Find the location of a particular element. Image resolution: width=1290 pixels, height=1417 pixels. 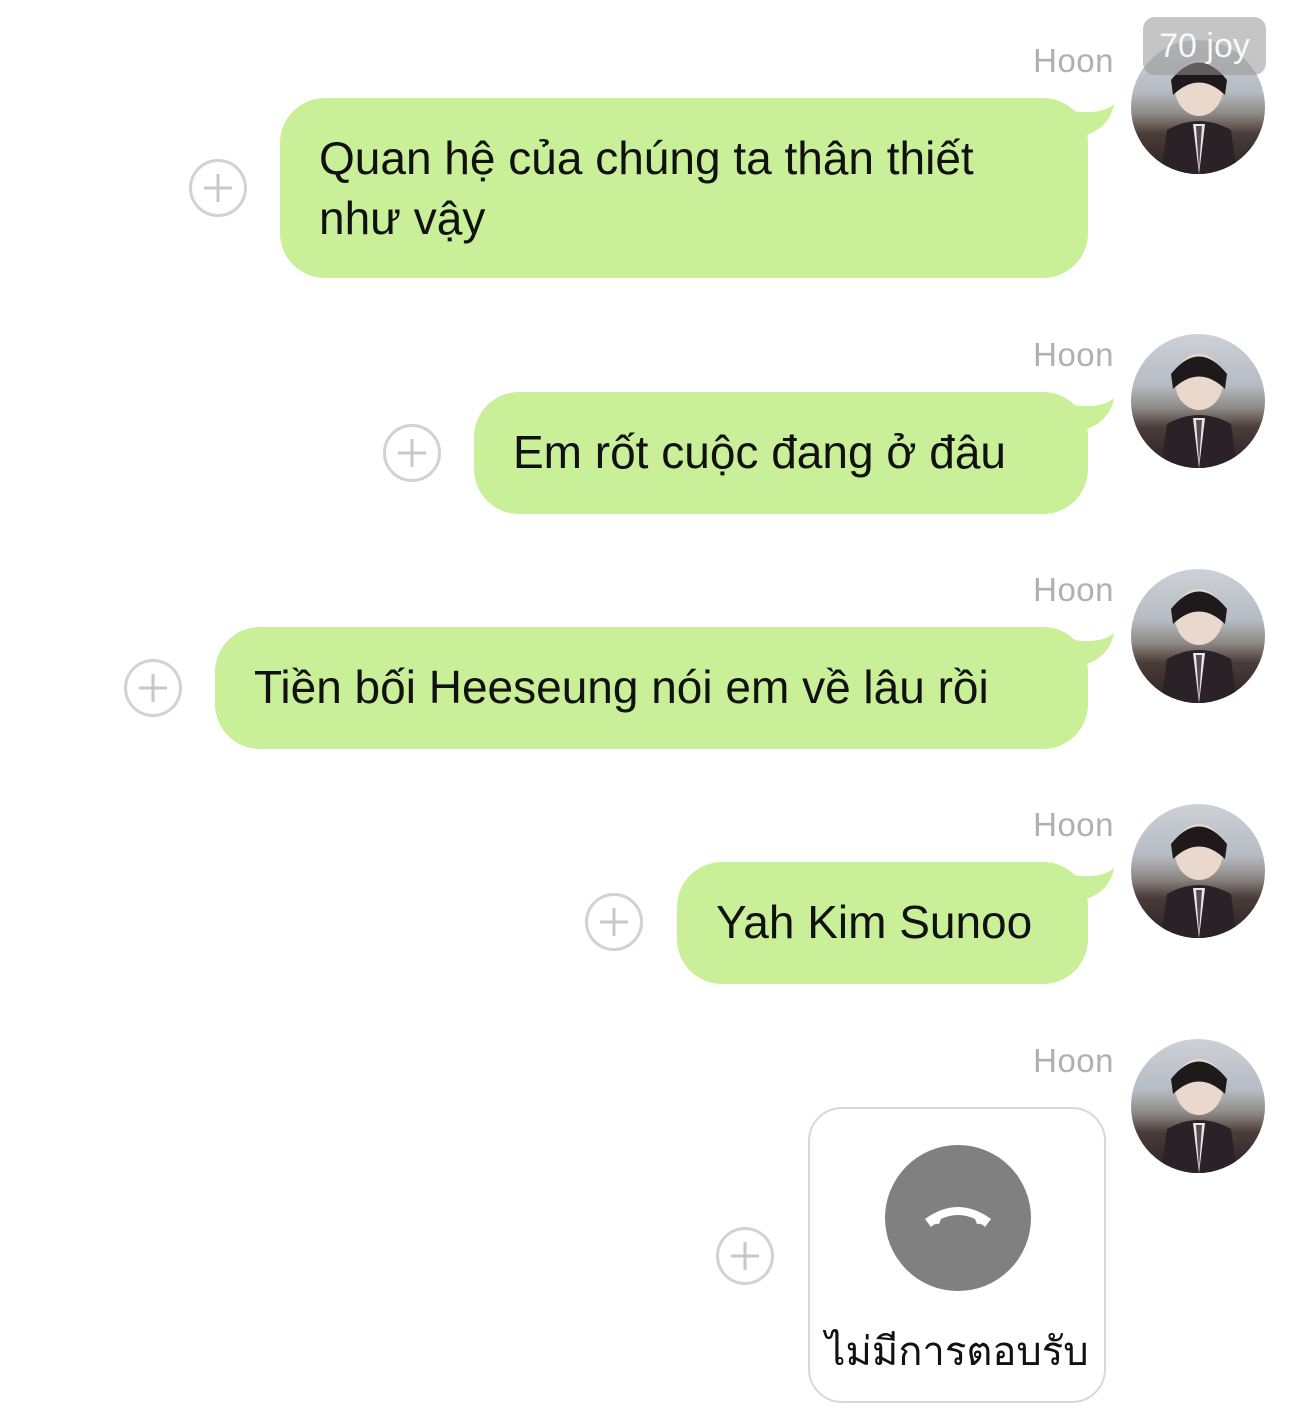

missed-call-card: ไม่มีการตอบรับ is located at coordinates (957, 1255).